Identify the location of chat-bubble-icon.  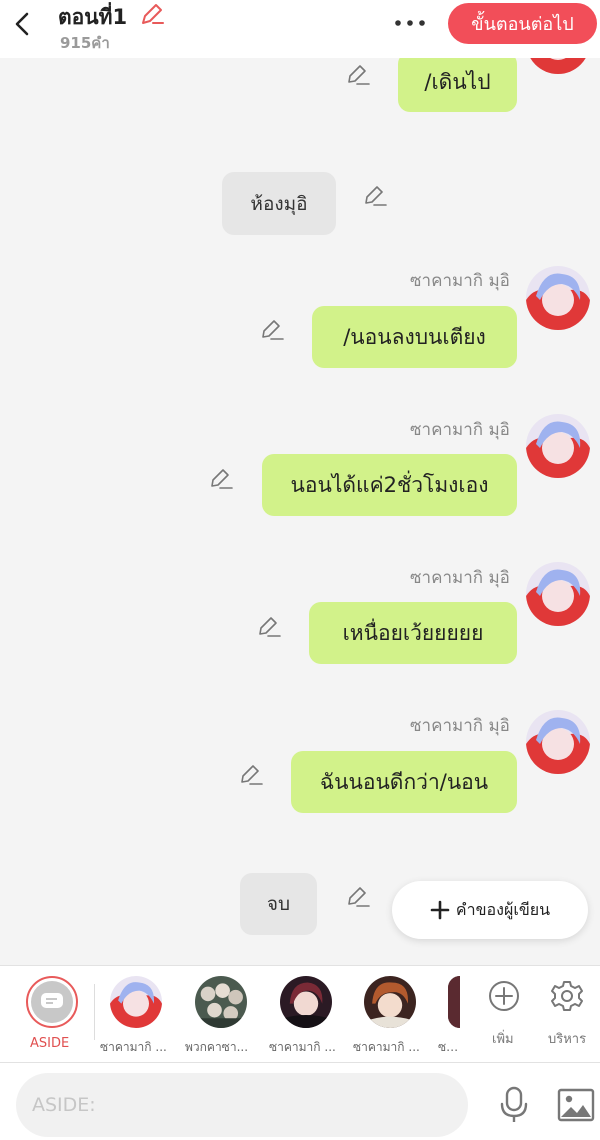
(52, 1000).